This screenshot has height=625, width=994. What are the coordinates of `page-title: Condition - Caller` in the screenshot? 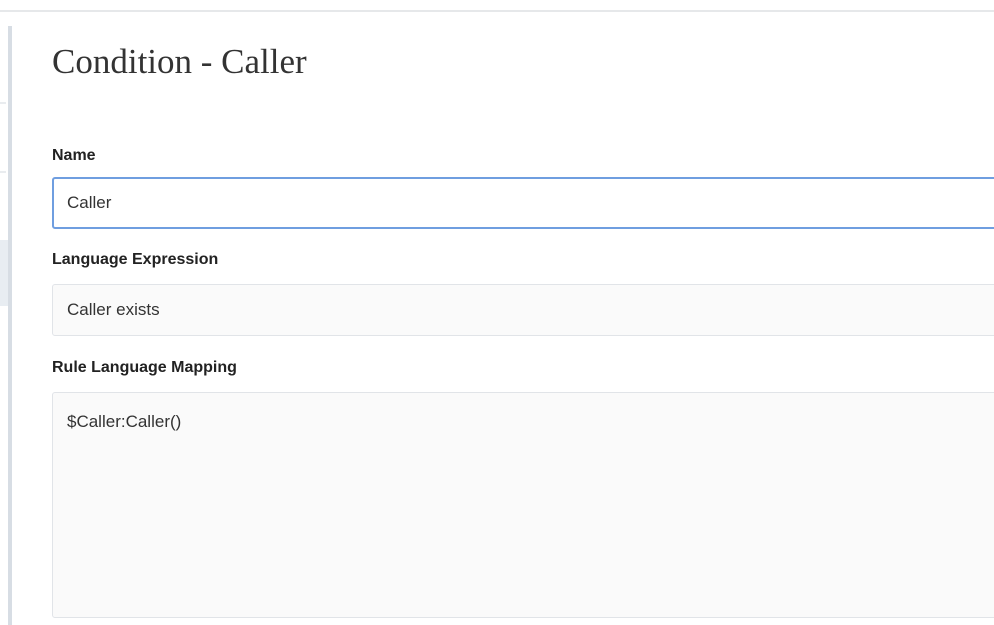 It's located at (179, 61).